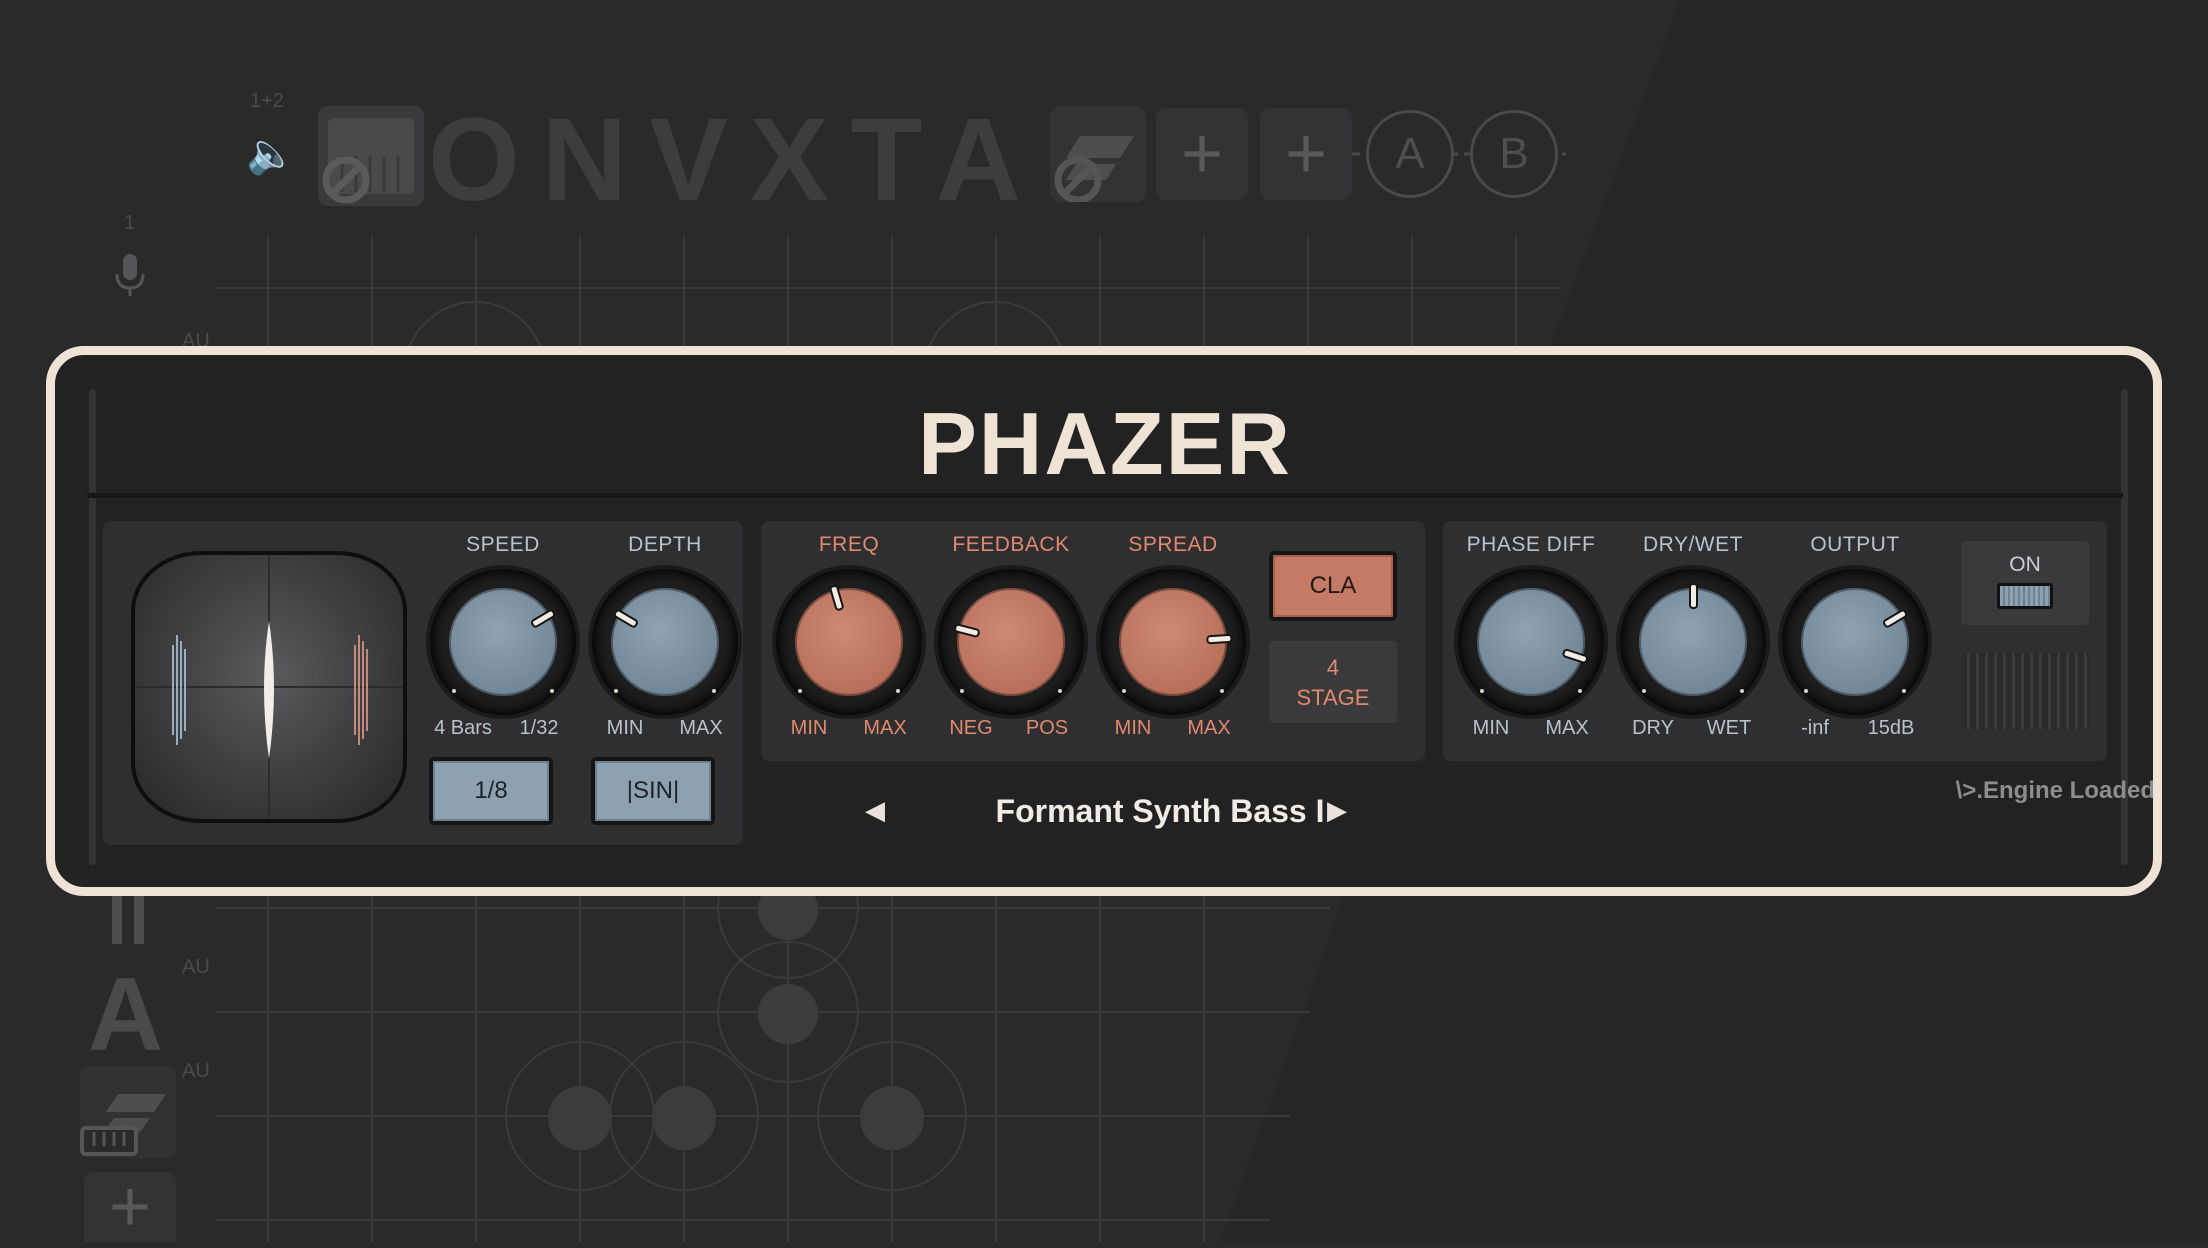  Describe the element at coordinates (1410, 154) in the screenshot. I see `slot-a-button: A` at that location.